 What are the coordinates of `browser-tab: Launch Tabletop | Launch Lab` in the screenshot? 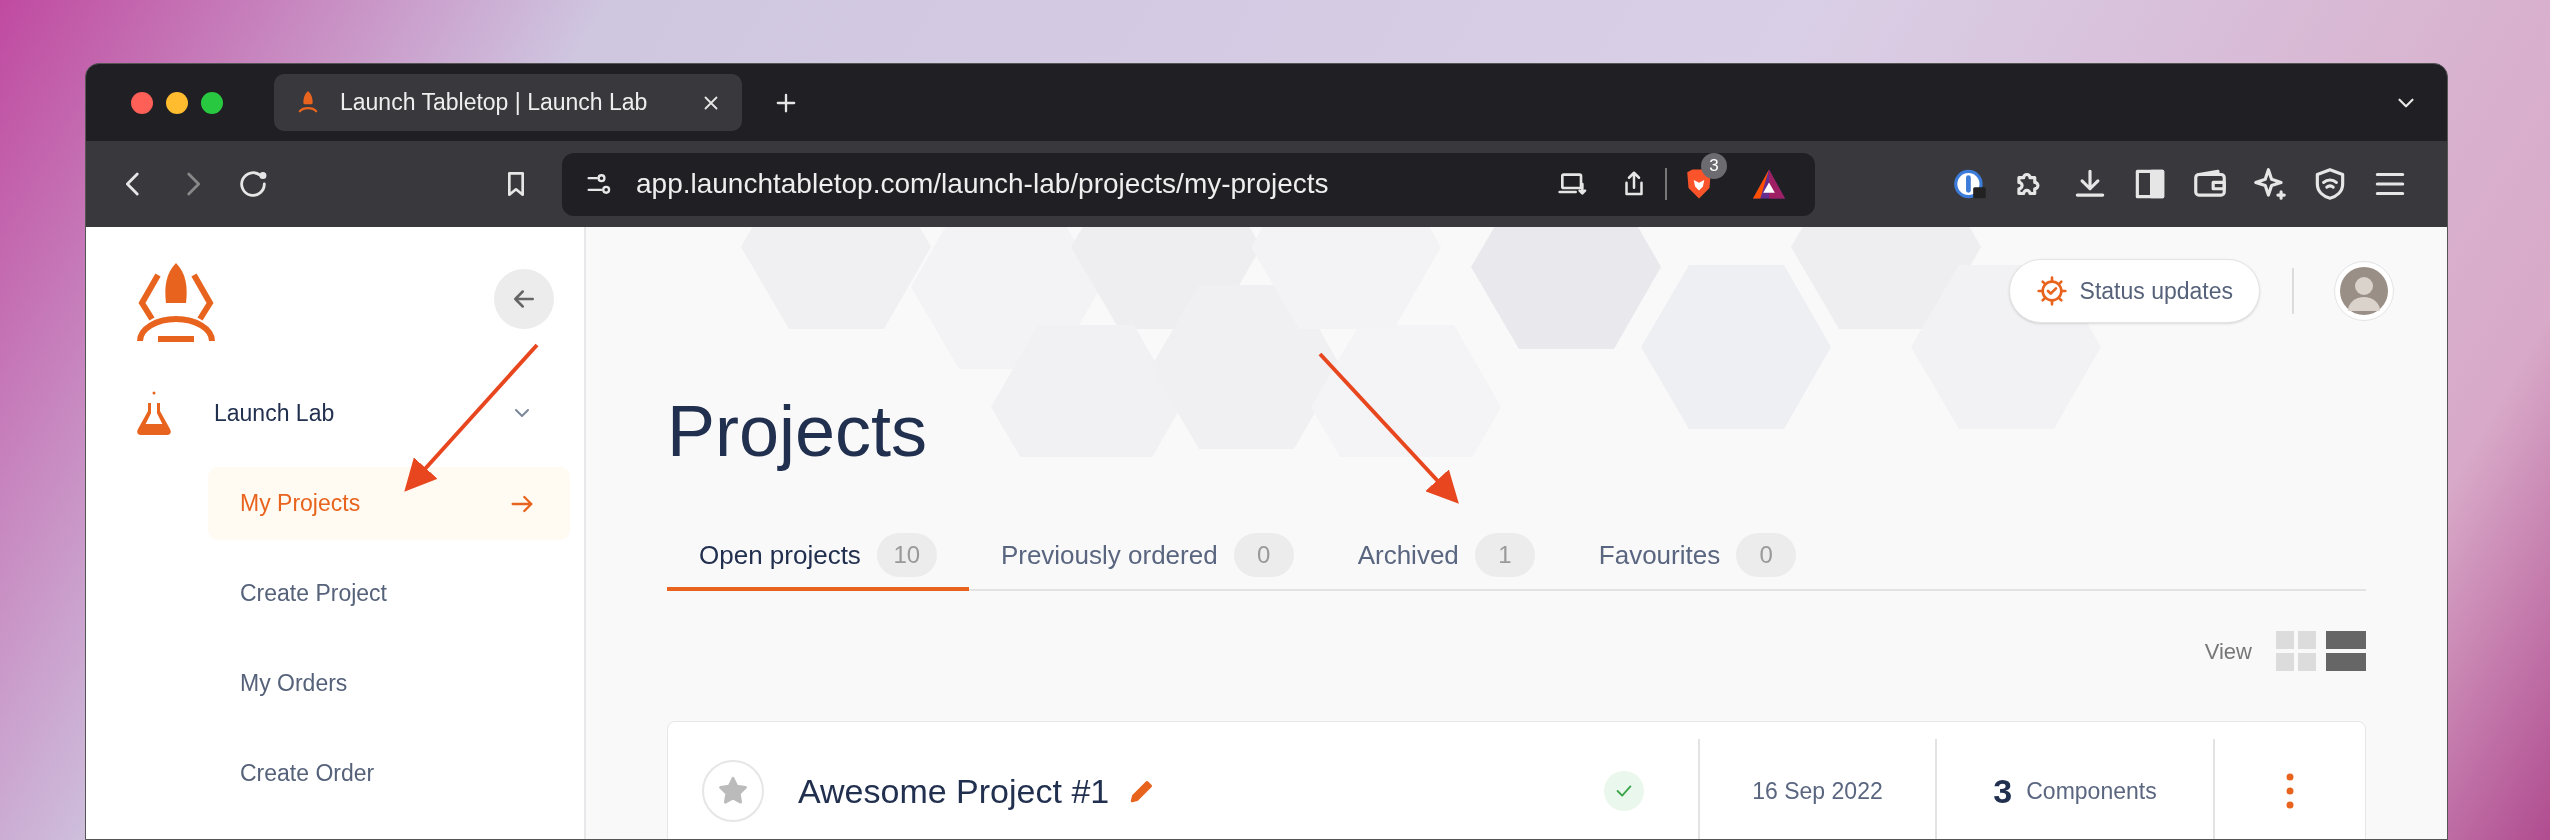 It's located at (508, 102).